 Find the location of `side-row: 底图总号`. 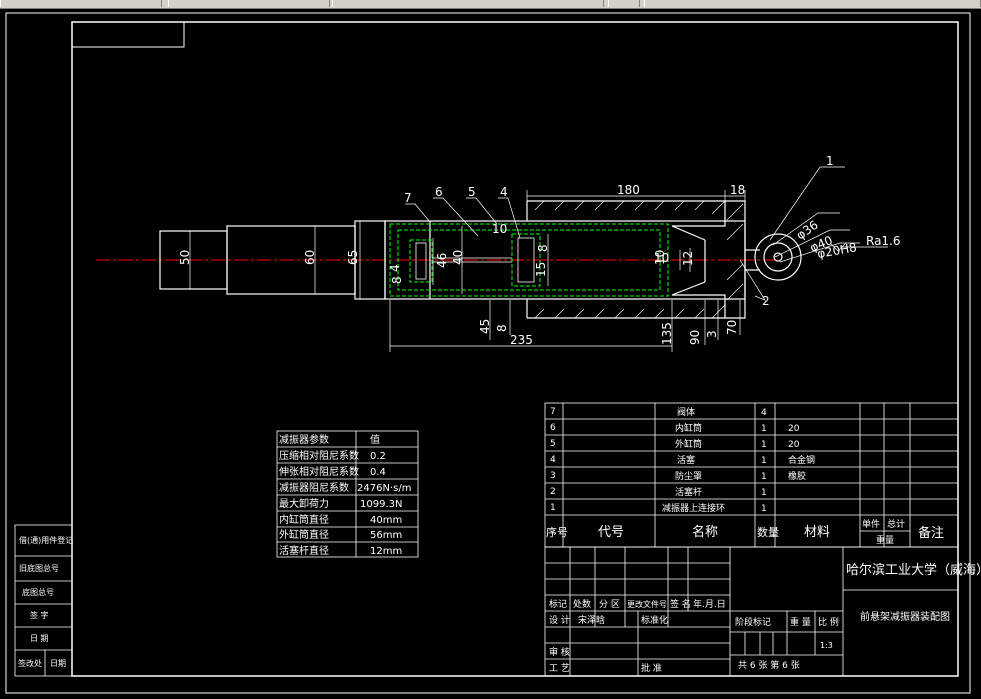

side-row: 底图总号 is located at coordinates (38, 592).